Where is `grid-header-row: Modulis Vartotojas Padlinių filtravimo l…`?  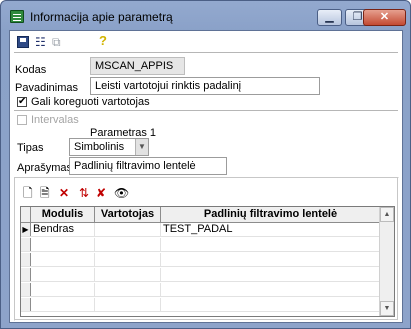
grid-header-row: Modulis Vartotojas Padlinių filtravimo l… is located at coordinates (200, 215).